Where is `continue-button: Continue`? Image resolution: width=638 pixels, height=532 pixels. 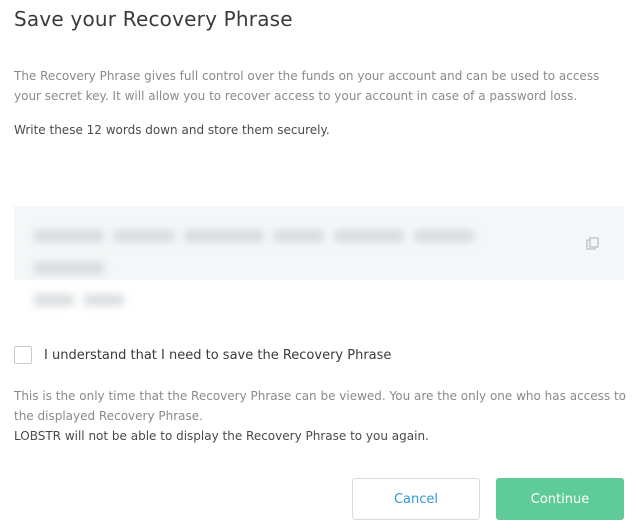
continue-button: Continue is located at coordinates (560, 499).